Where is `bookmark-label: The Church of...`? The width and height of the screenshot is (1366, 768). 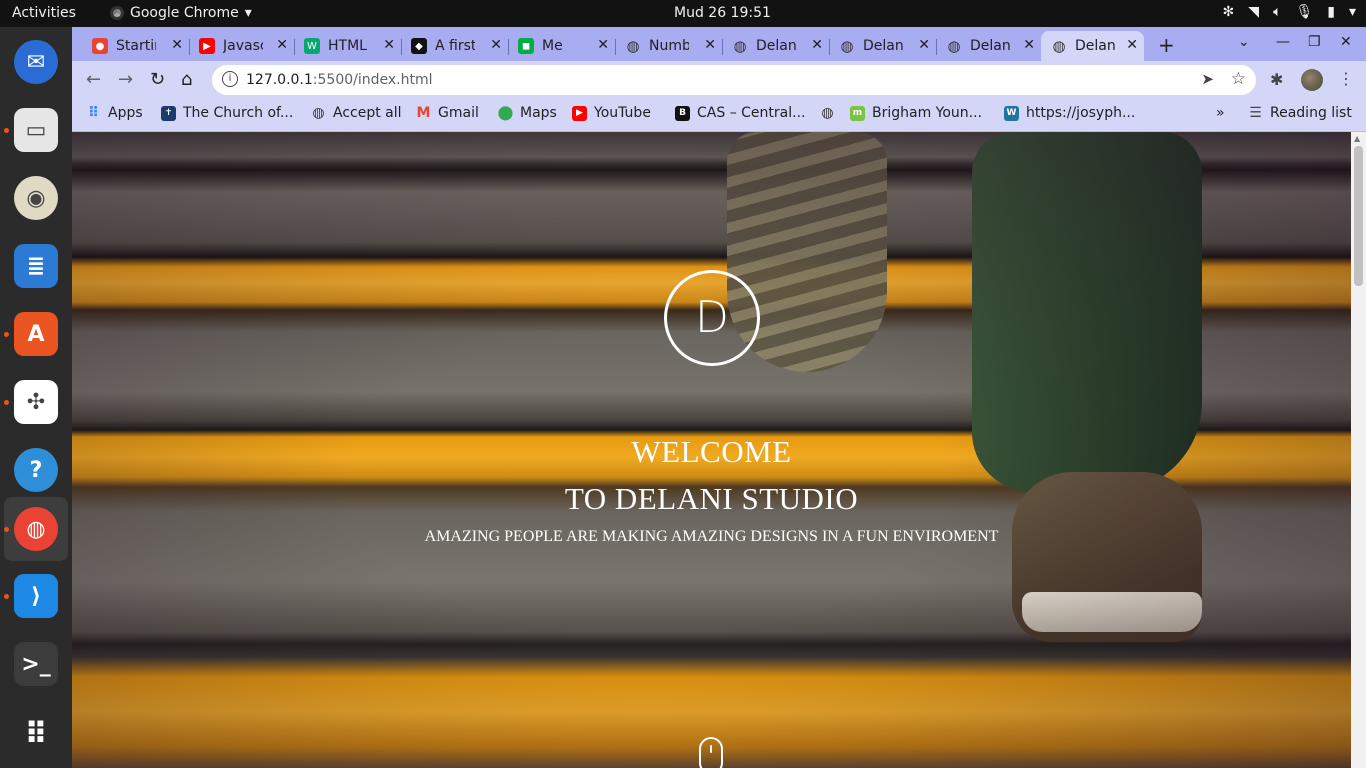
bookmark-label: The Church of... is located at coordinates (238, 113).